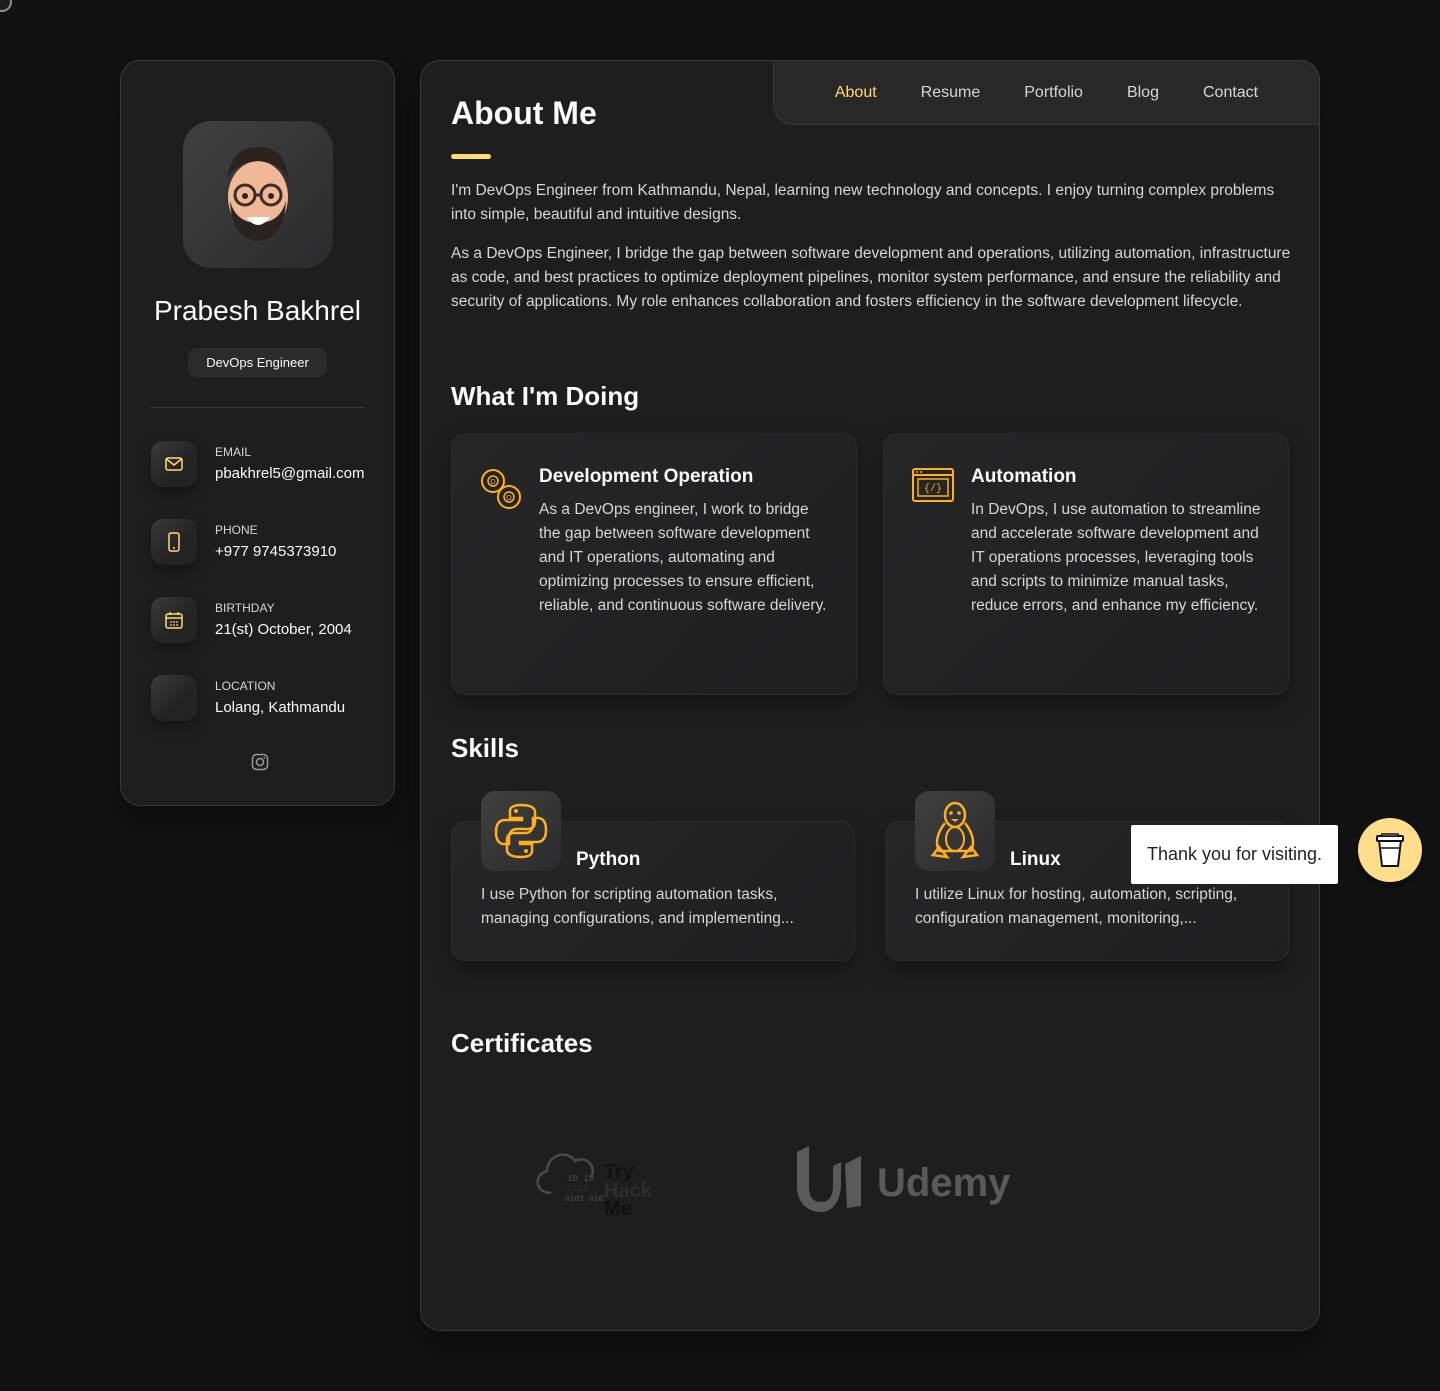 The width and height of the screenshot is (1440, 1391). What do you see at coordinates (856, 93) in the screenshot?
I see `nav-about: About` at bounding box center [856, 93].